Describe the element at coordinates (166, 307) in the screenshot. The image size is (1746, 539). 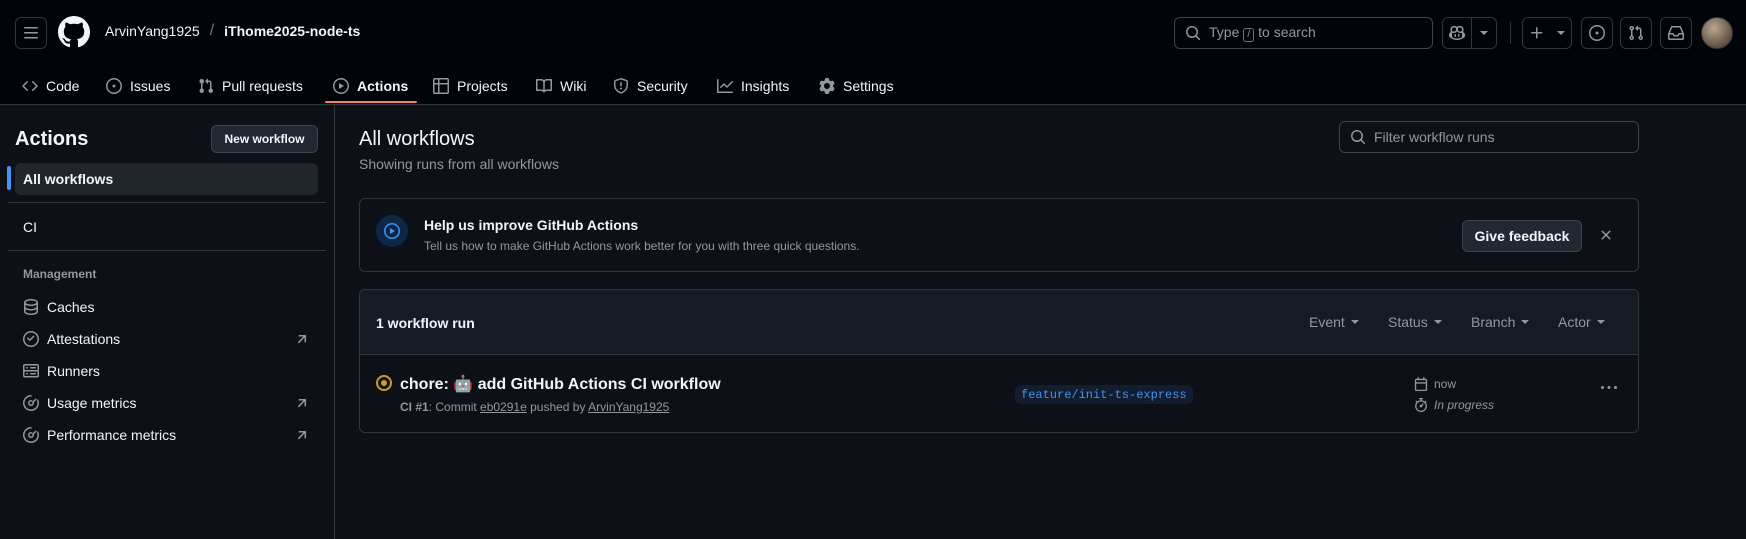
I see `sidebar-item-caches: Caches` at that location.